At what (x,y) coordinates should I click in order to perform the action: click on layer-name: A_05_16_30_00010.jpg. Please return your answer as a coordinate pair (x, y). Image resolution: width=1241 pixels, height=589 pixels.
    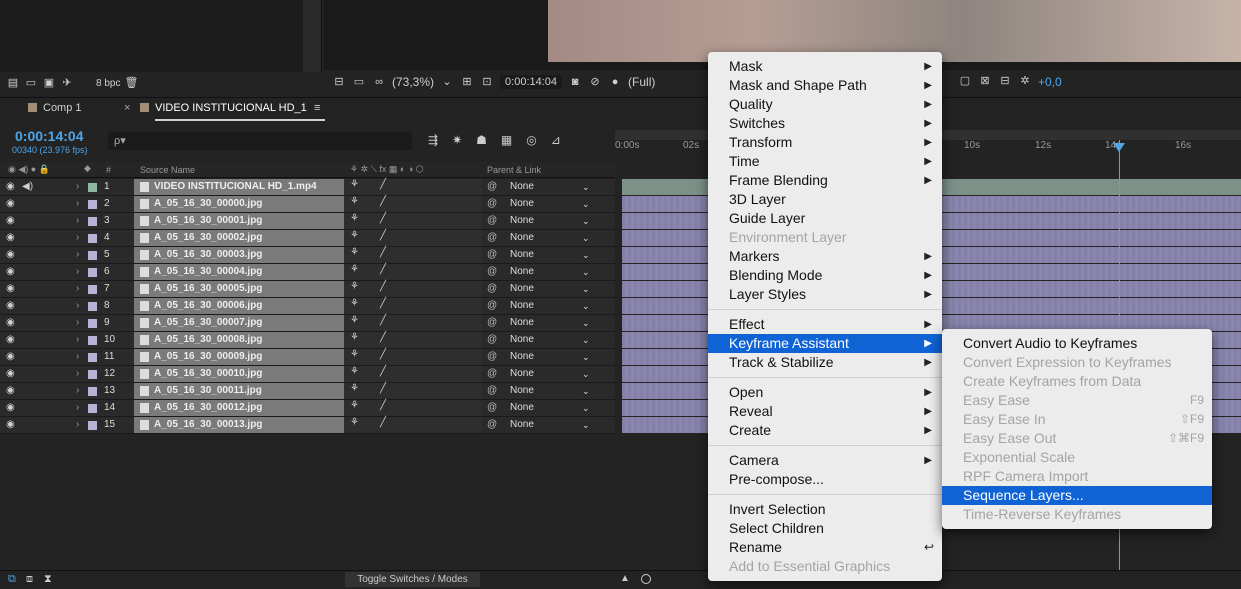
    Looking at the image, I should click on (239, 374).